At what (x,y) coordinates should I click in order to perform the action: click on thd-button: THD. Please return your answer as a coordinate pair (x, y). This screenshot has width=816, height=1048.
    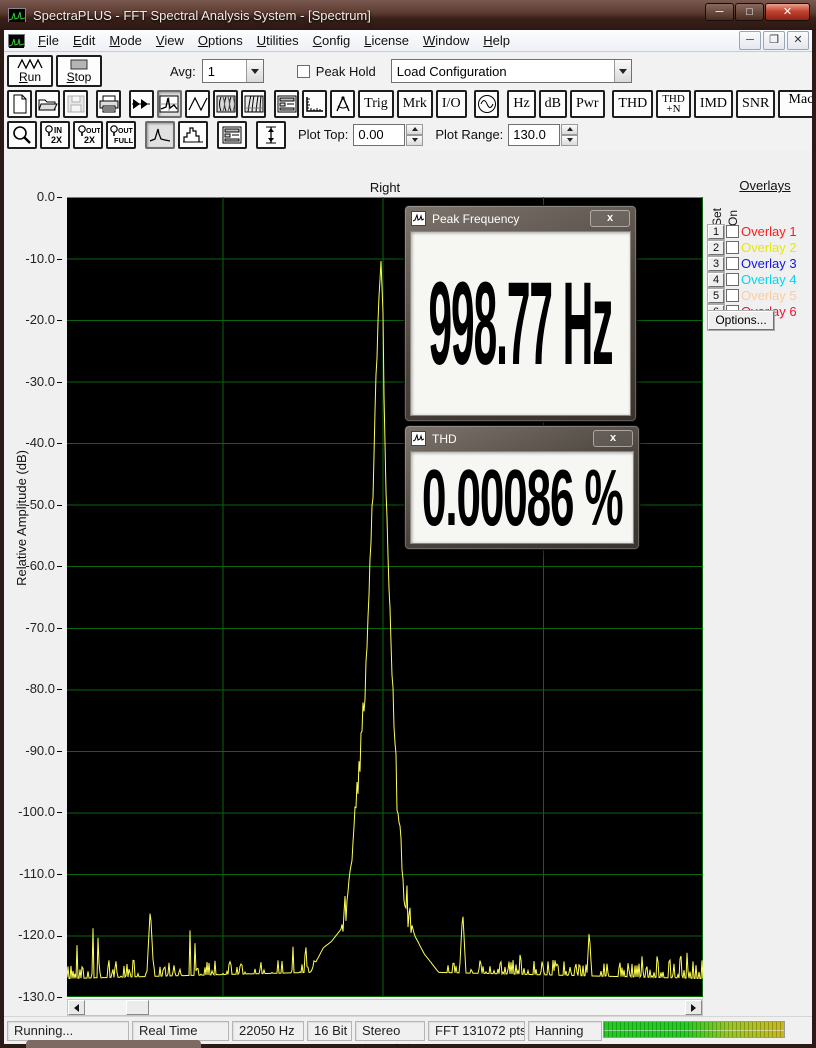
    Looking at the image, I should click on (633, 104).